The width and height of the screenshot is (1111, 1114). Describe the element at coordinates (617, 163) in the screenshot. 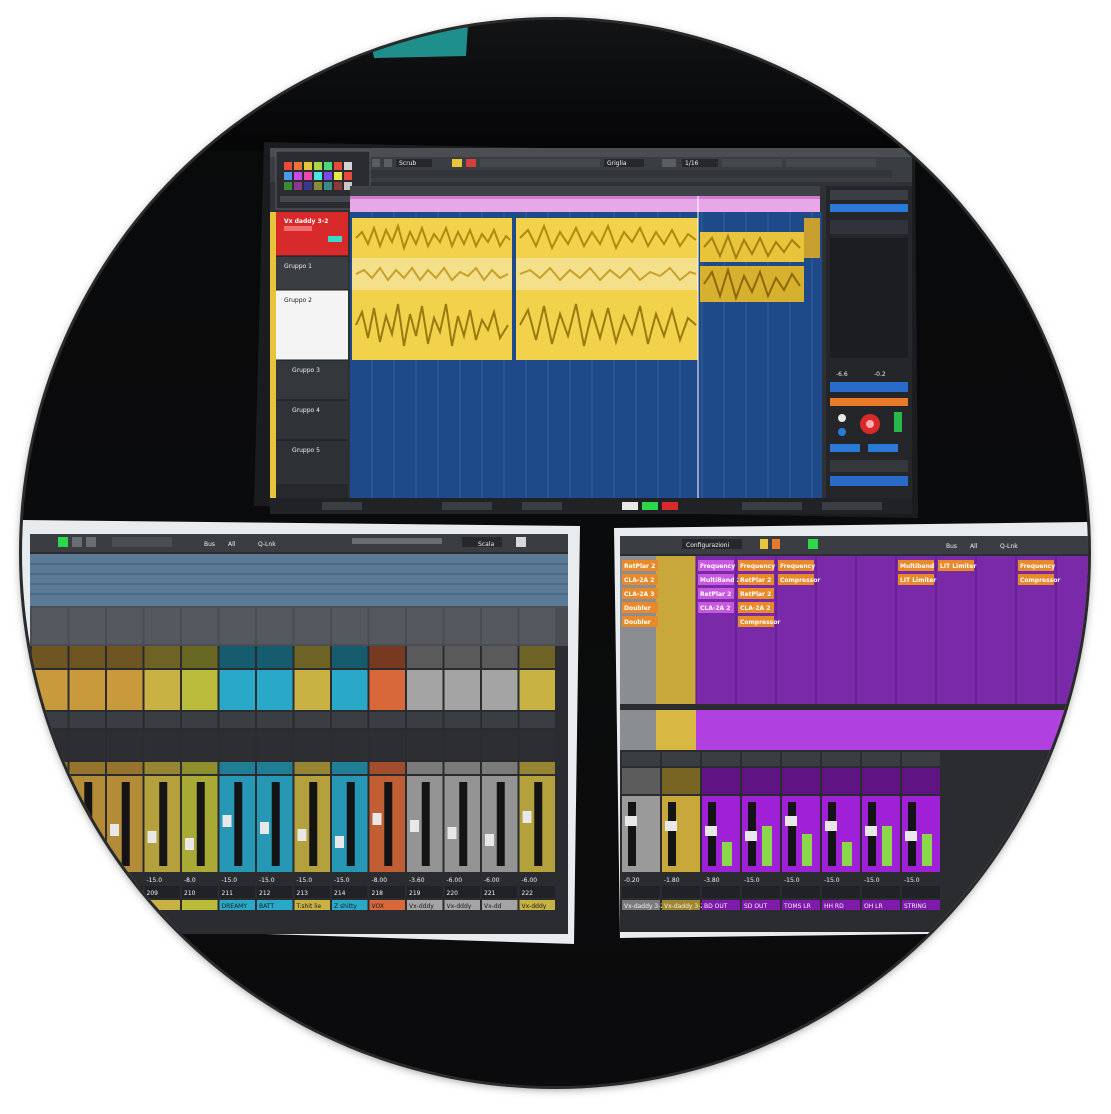

I see `grid-menu: Griglia` at that location.